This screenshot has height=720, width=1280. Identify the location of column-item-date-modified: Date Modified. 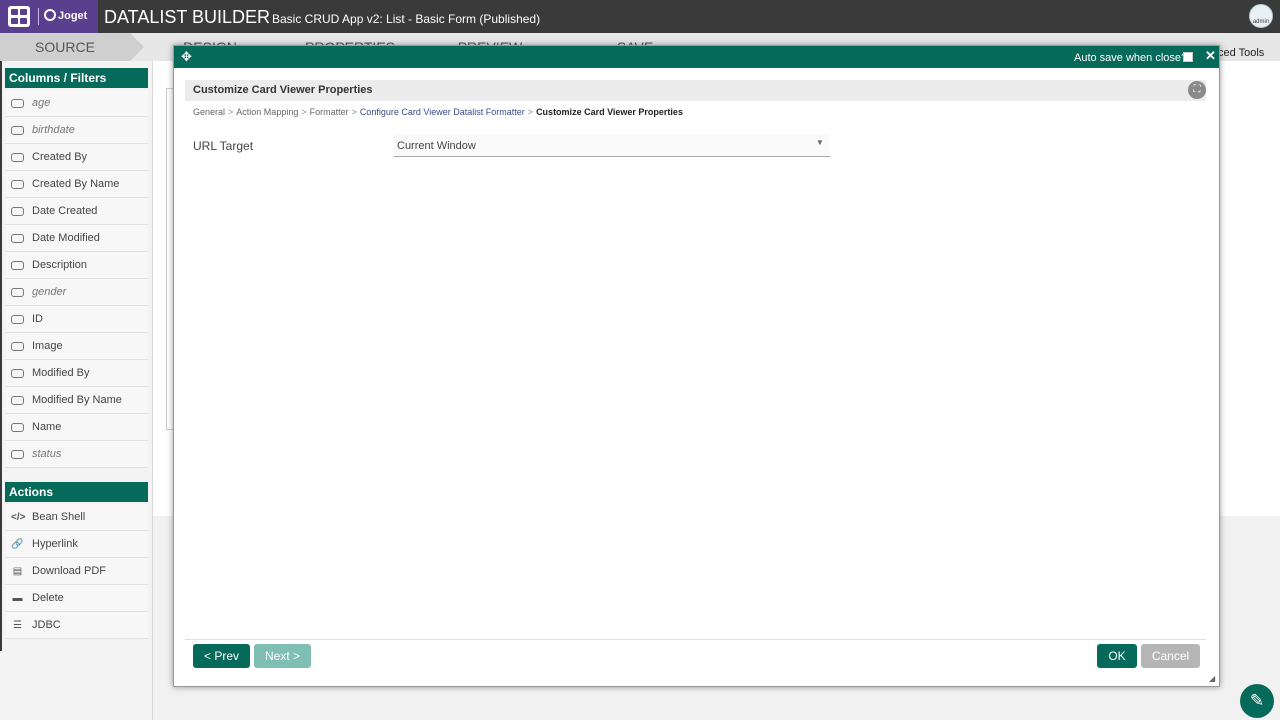
(76, 238).